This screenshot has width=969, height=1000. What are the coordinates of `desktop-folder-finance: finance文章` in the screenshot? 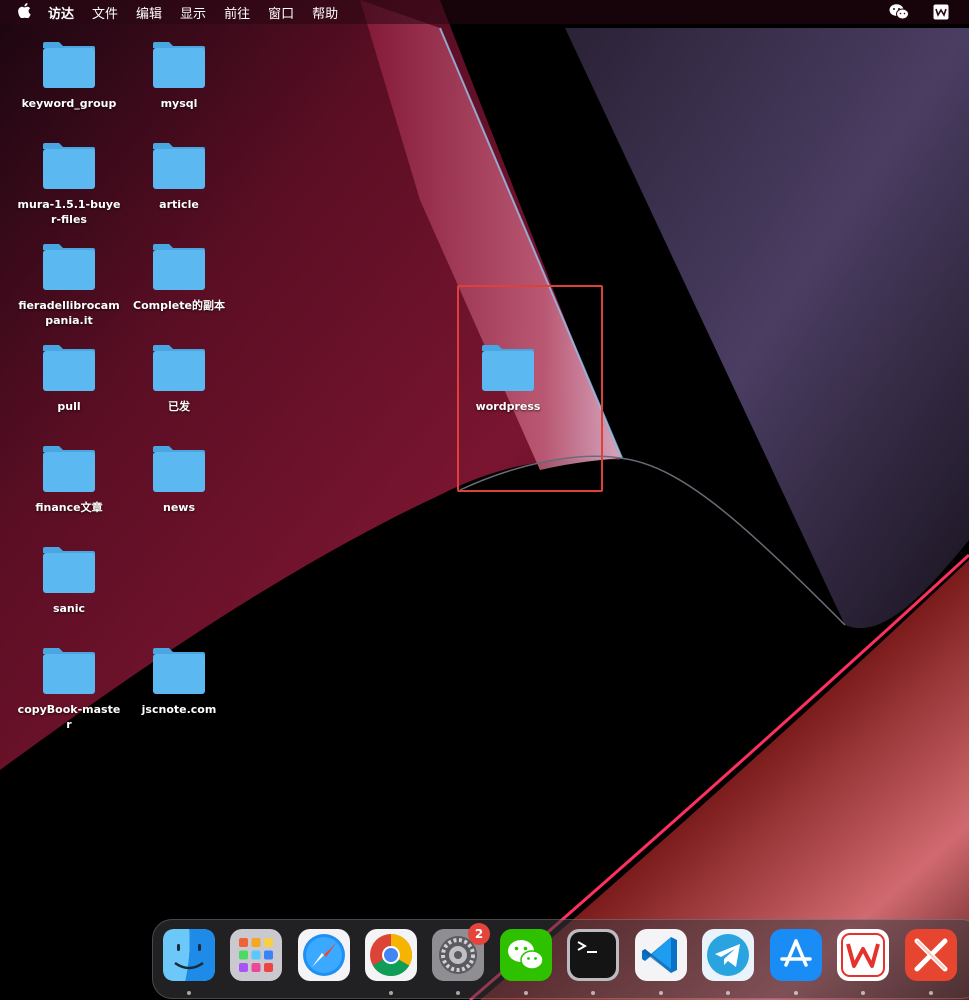 It's located at (69, 479).